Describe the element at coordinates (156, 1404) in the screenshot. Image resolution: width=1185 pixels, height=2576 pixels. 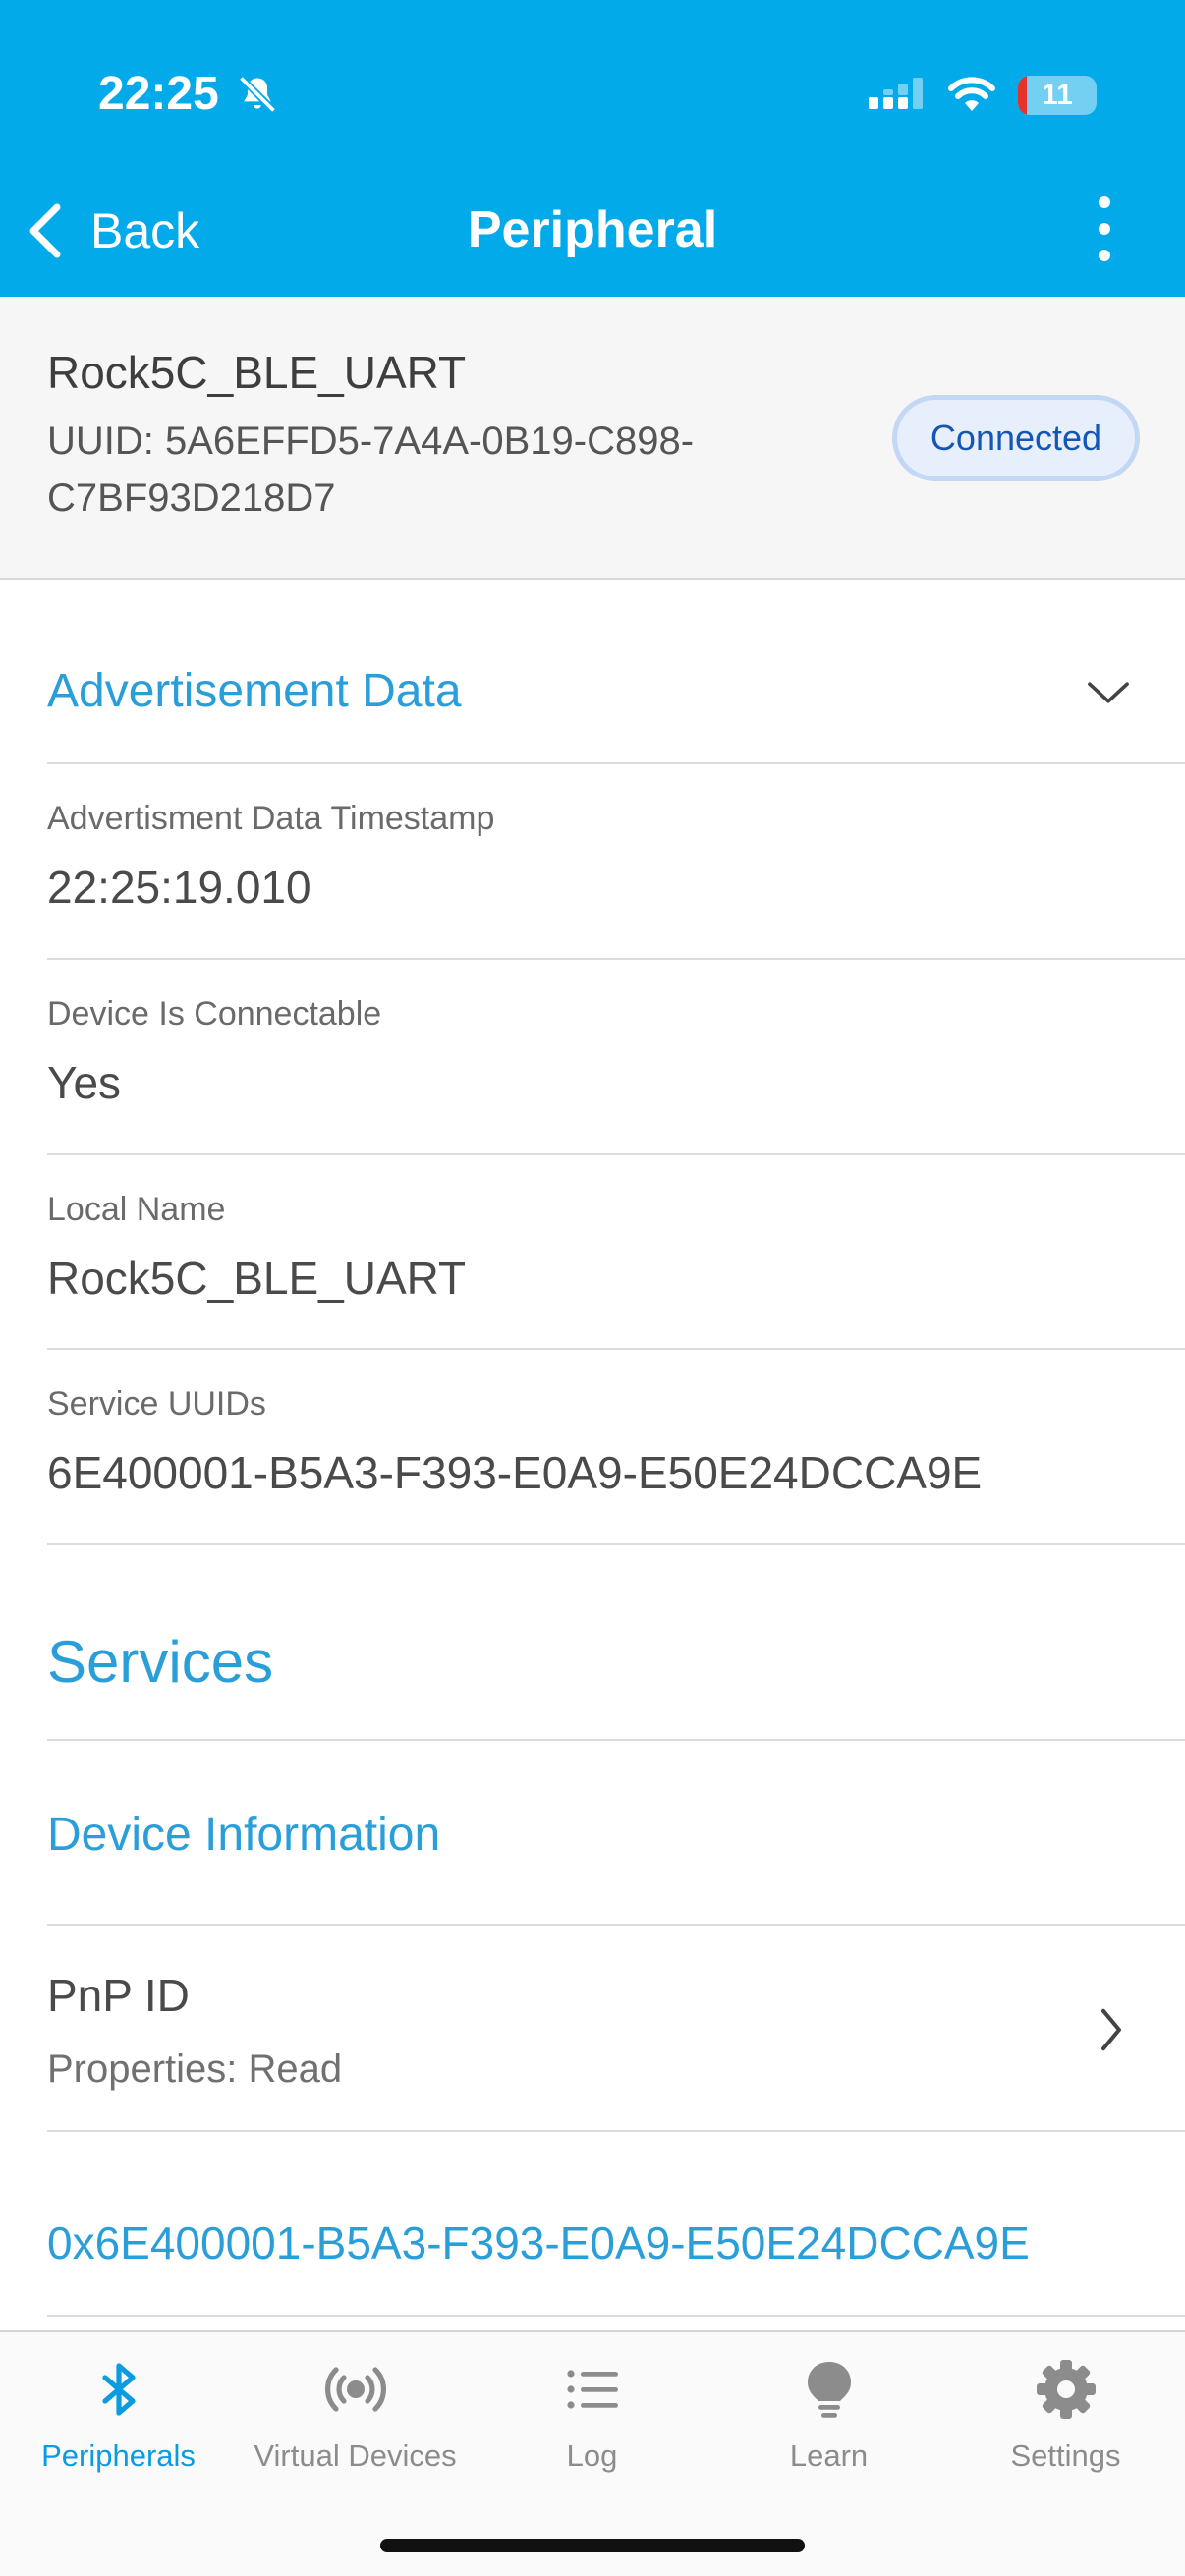
I see `field-label: Service UUIDs` at that location.